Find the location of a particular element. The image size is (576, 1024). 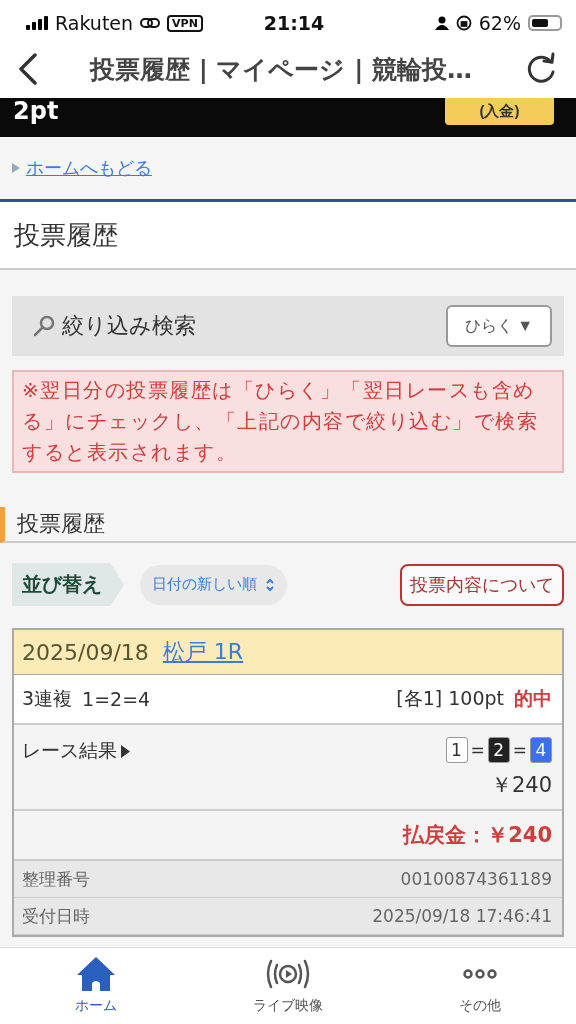

back-icon is located at coordinates (28, 69).